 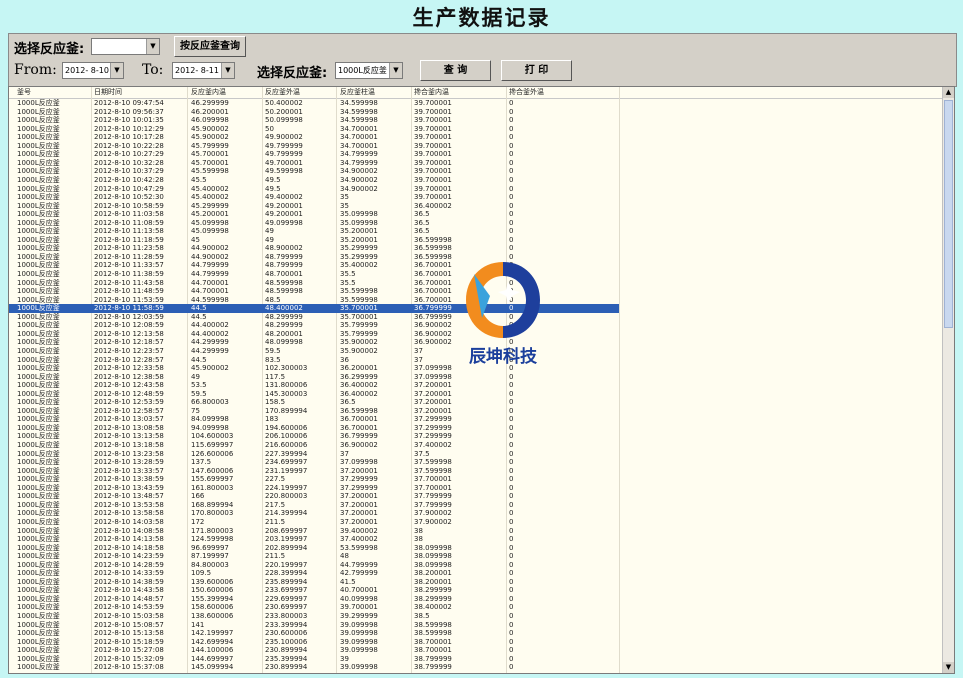 What do you see at coordinates (431, 92) in the screenshot?
I see `column-header: 搀合釜内温` at bounding box center [431, 92].